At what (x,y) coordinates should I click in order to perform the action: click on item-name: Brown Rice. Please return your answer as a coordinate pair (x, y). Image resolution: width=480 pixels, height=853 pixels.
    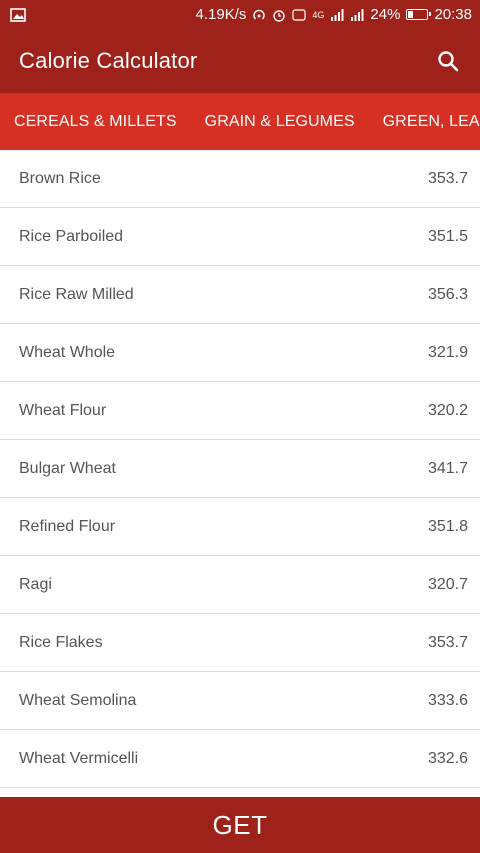
    Looking at the image, I should click on (60, 178).